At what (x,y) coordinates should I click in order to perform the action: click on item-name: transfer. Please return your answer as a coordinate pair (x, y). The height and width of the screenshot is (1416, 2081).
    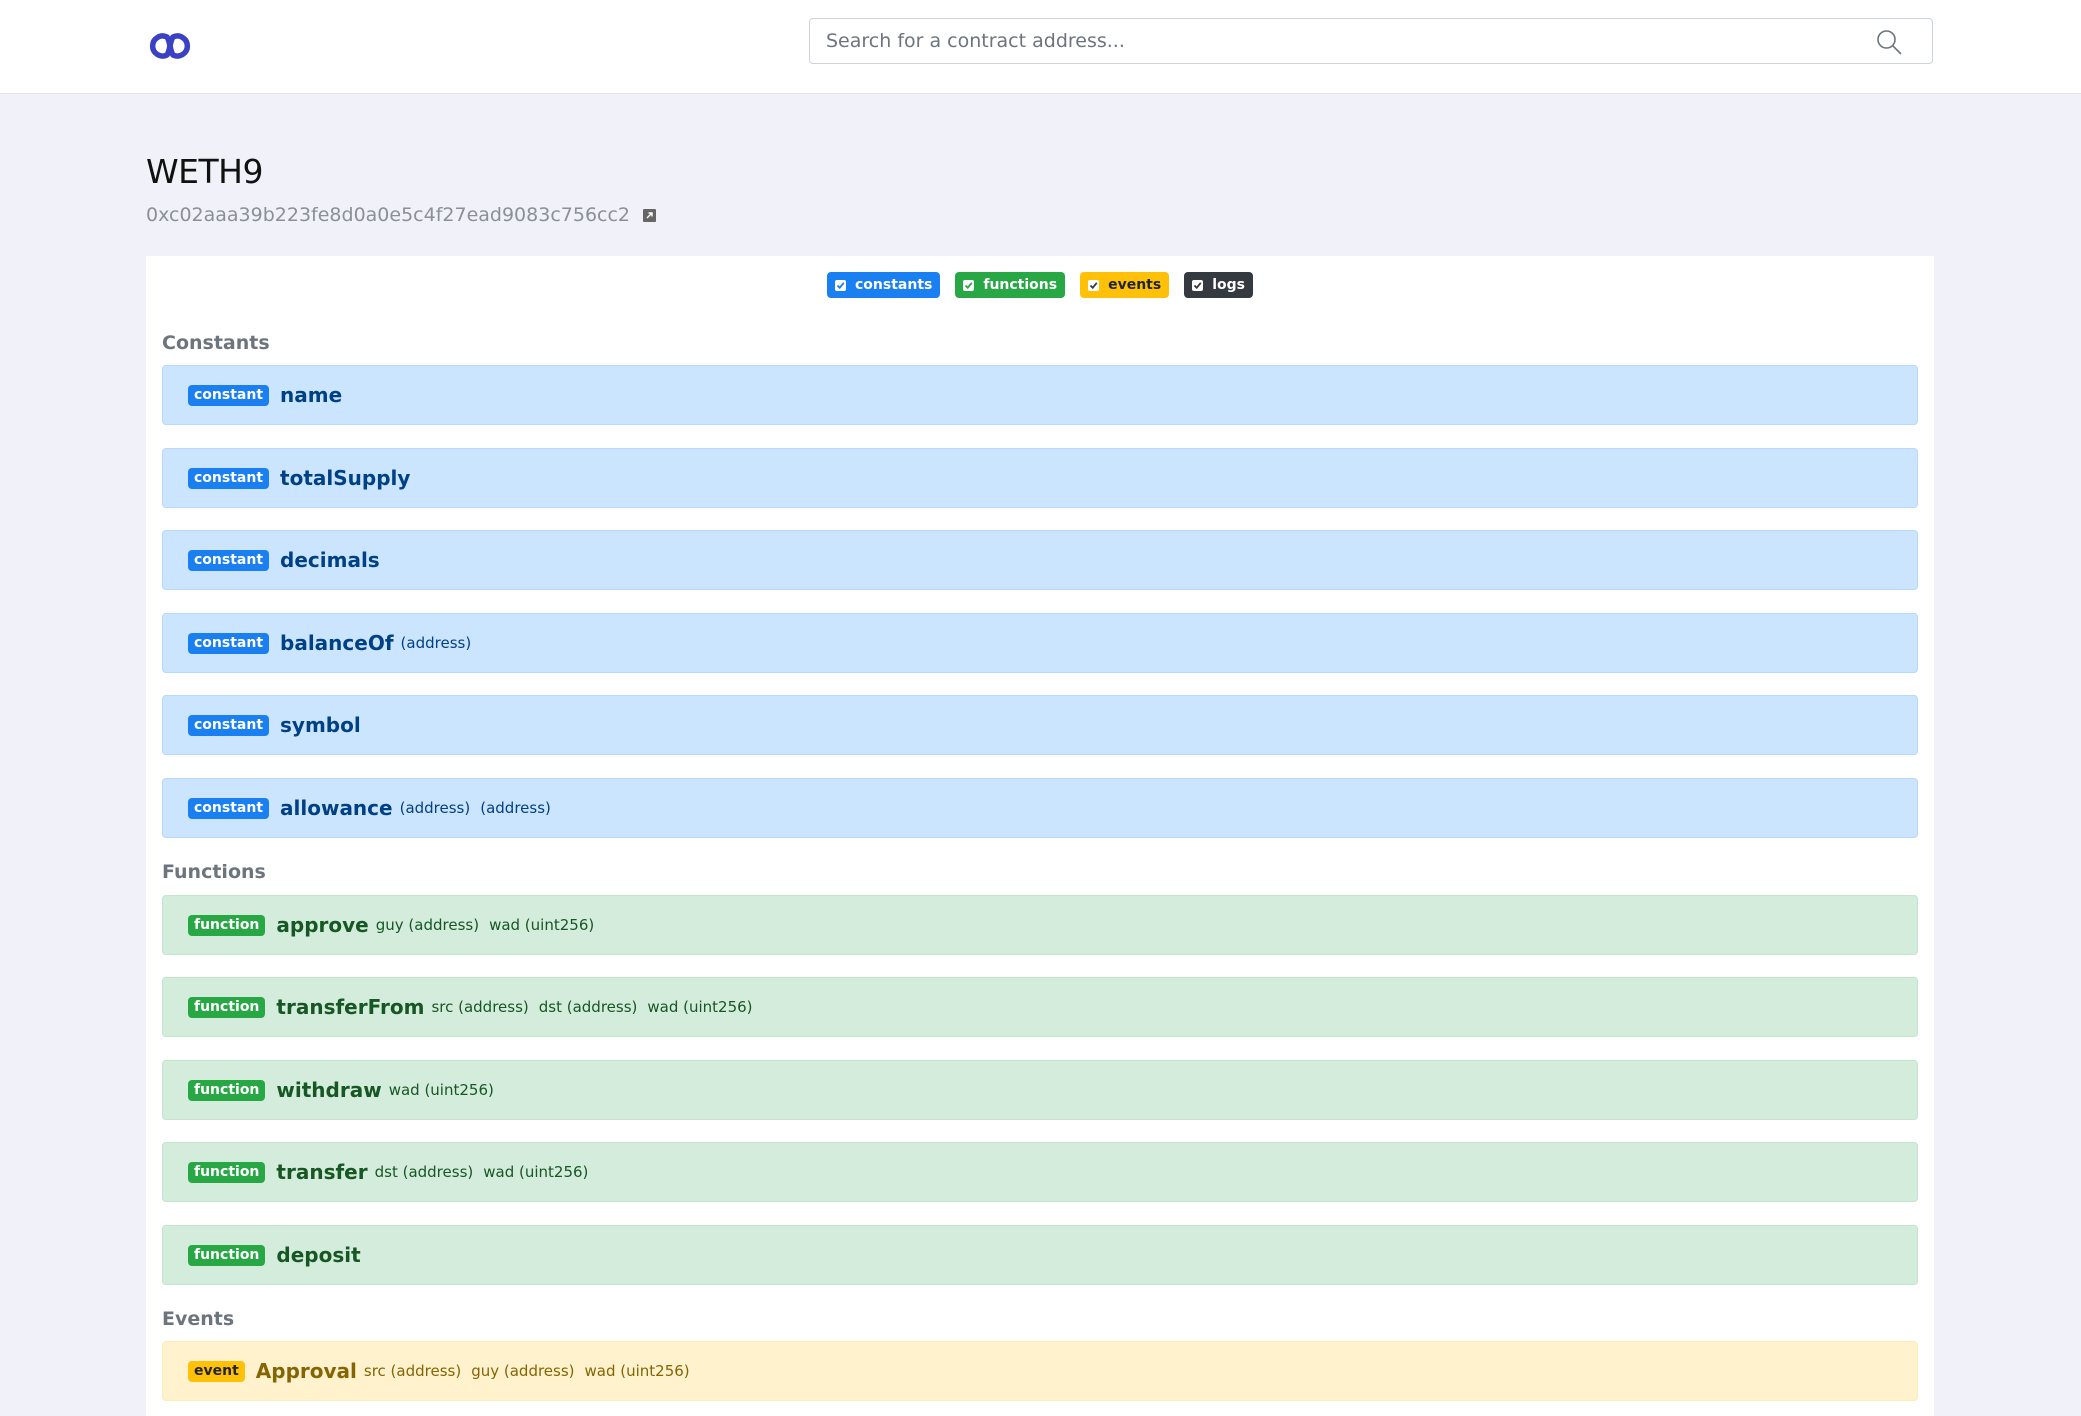
    Looking at the image, I should click on (322, 1172).